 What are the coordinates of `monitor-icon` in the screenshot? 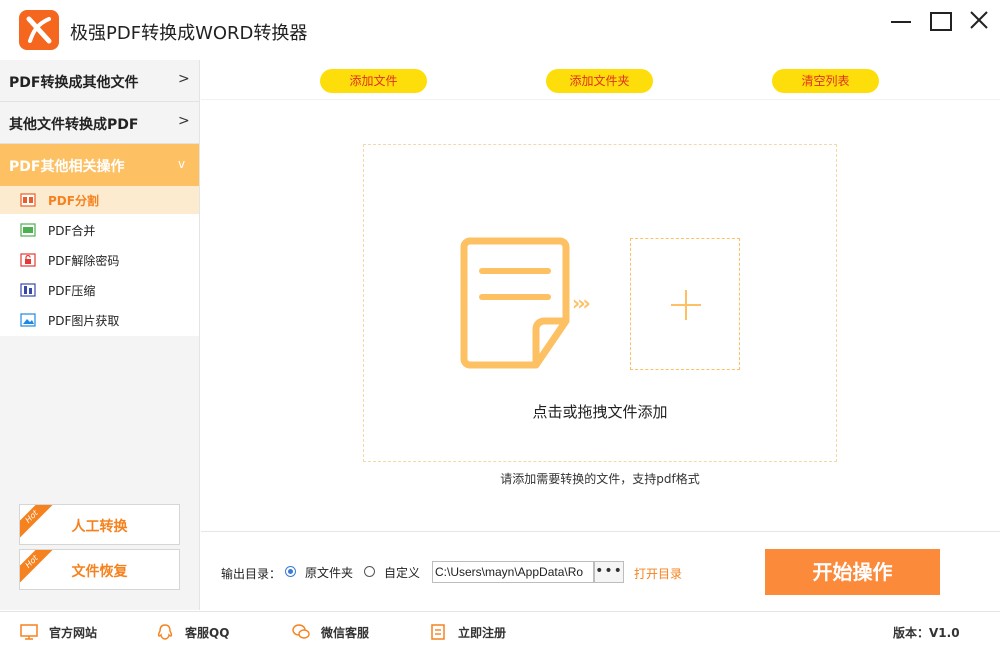 It's located at (29, 632).